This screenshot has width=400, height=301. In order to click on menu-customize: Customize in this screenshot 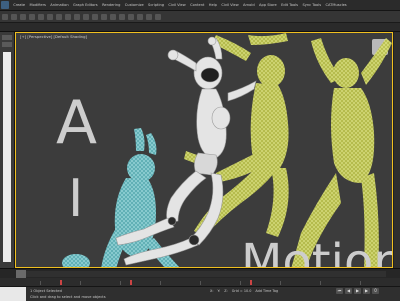, I will do `click(134, 5)`.